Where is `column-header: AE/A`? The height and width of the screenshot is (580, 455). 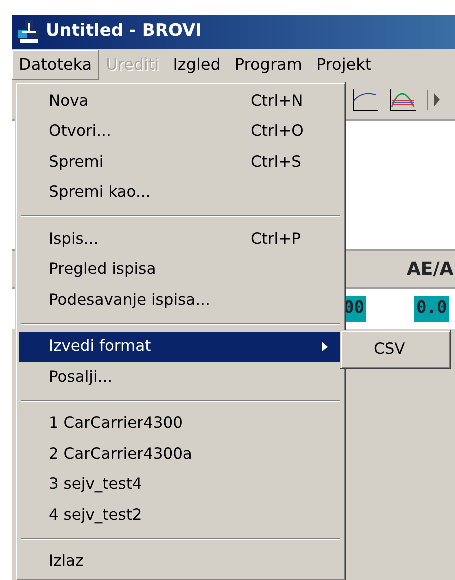 column-header: AE/A is located at coordinates (430, 270).